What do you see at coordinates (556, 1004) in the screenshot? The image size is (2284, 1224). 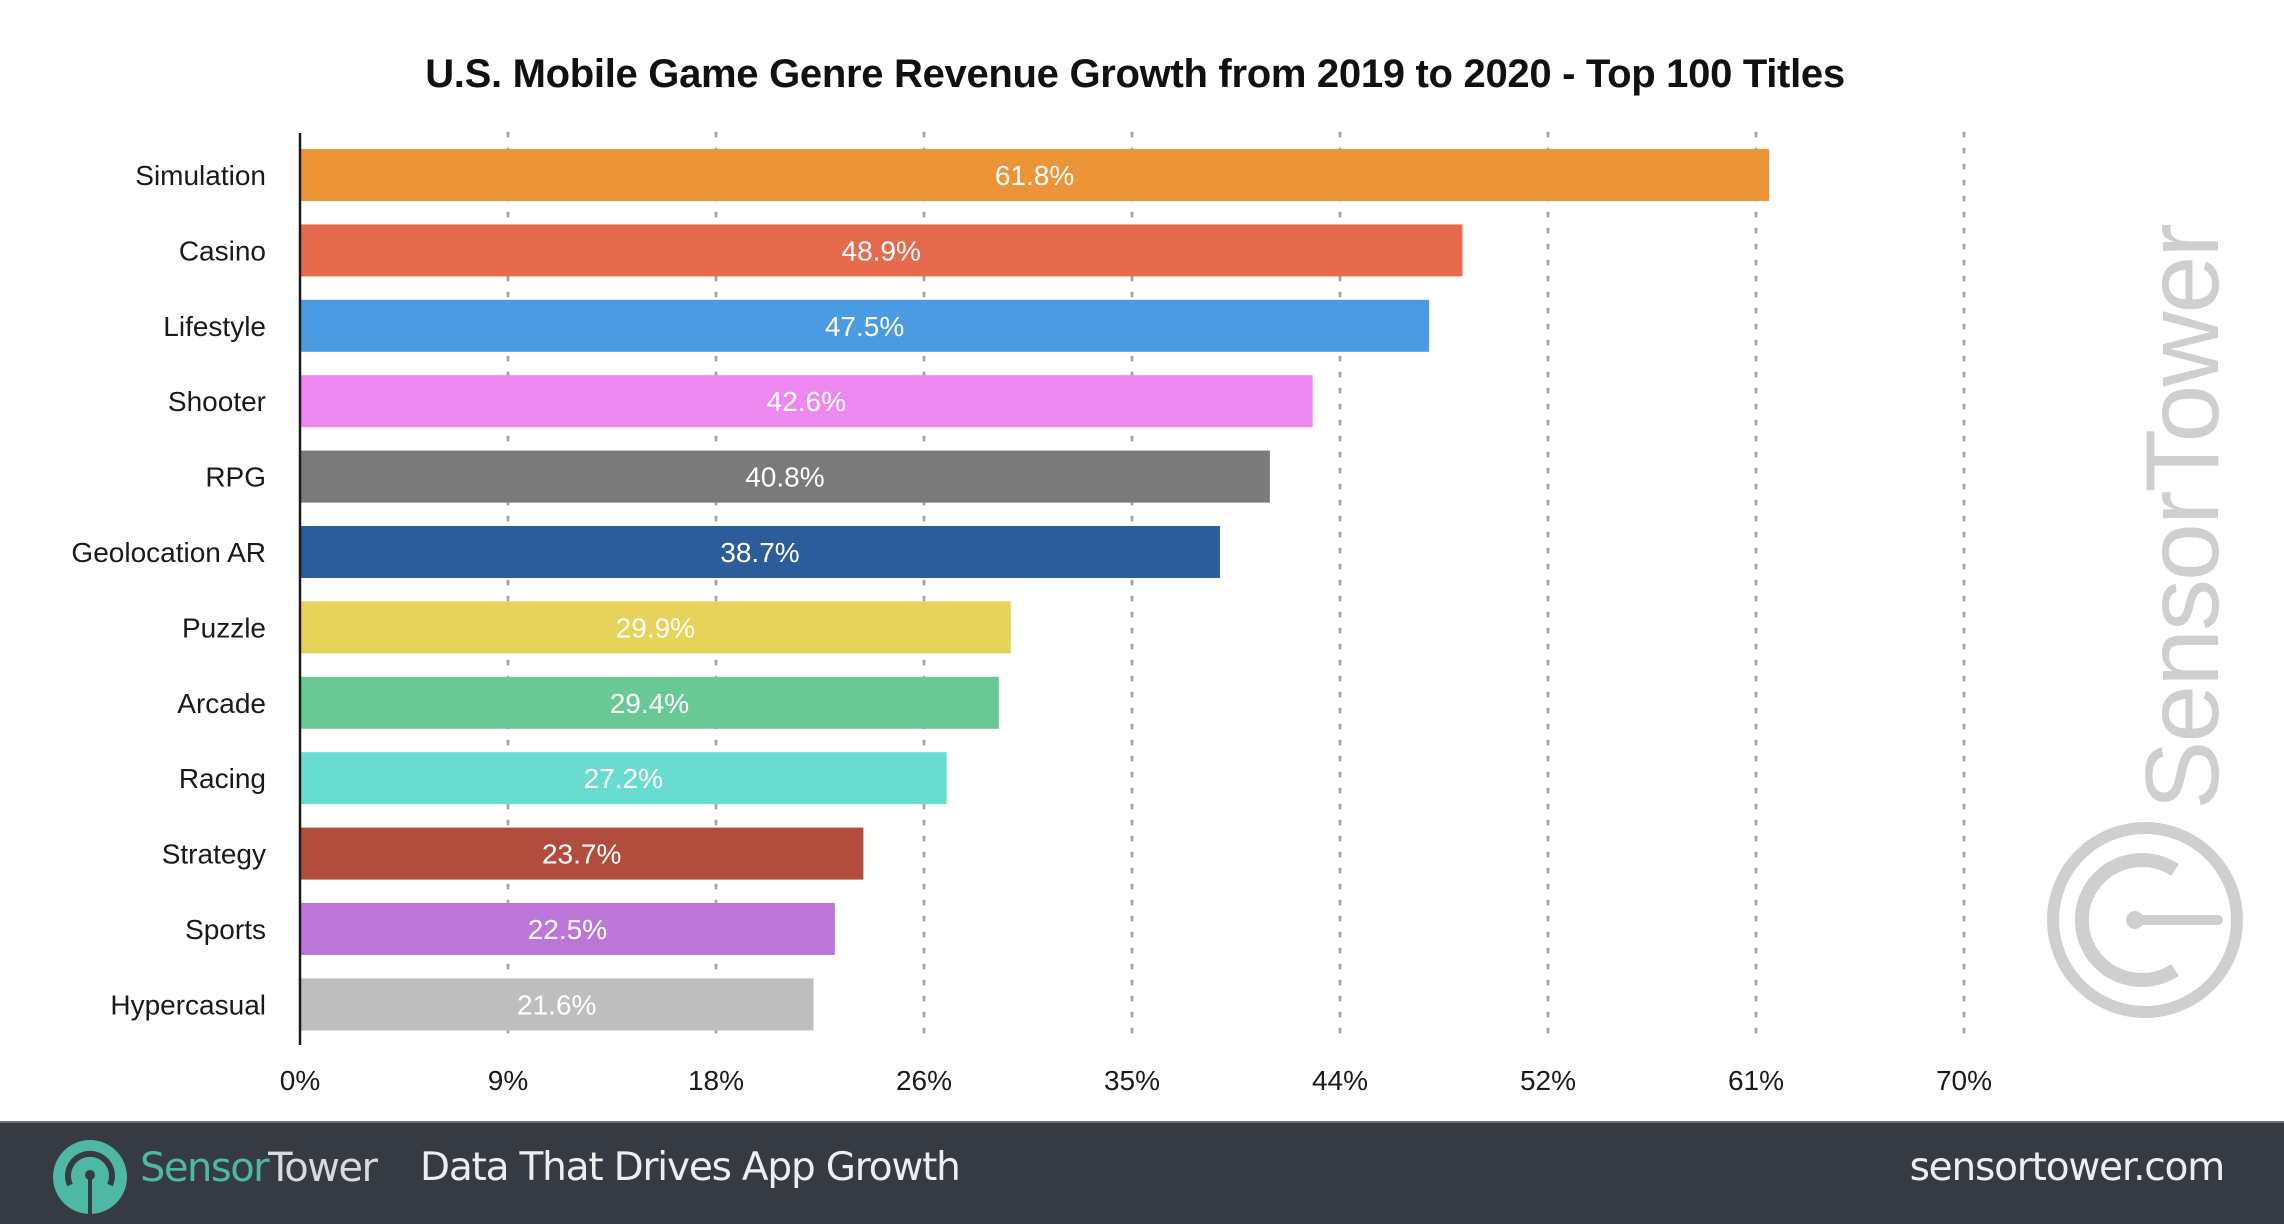 I see `bar-value-label: 21.6%` at bounding box center [556, 1004].